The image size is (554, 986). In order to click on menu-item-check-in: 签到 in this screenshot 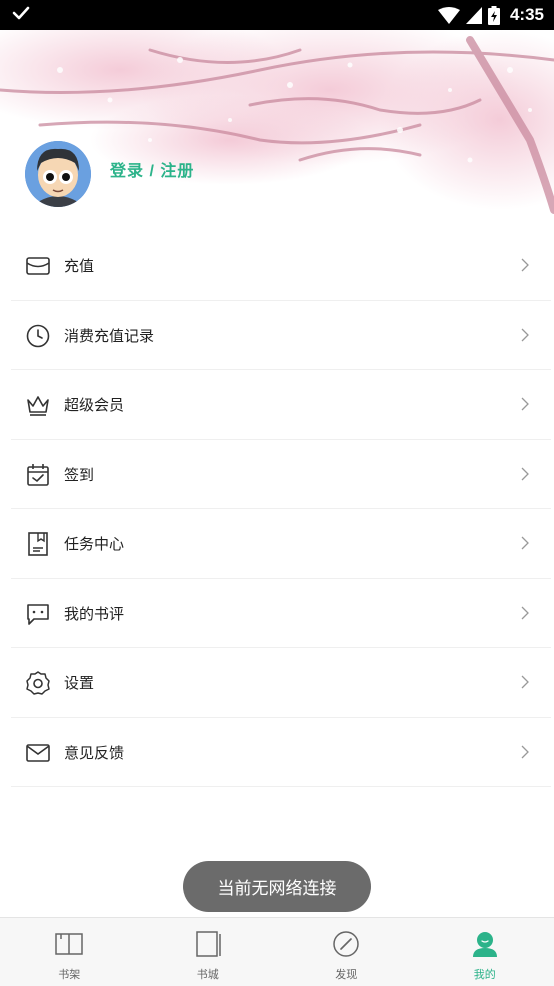, I will do `click(281, 474)`.